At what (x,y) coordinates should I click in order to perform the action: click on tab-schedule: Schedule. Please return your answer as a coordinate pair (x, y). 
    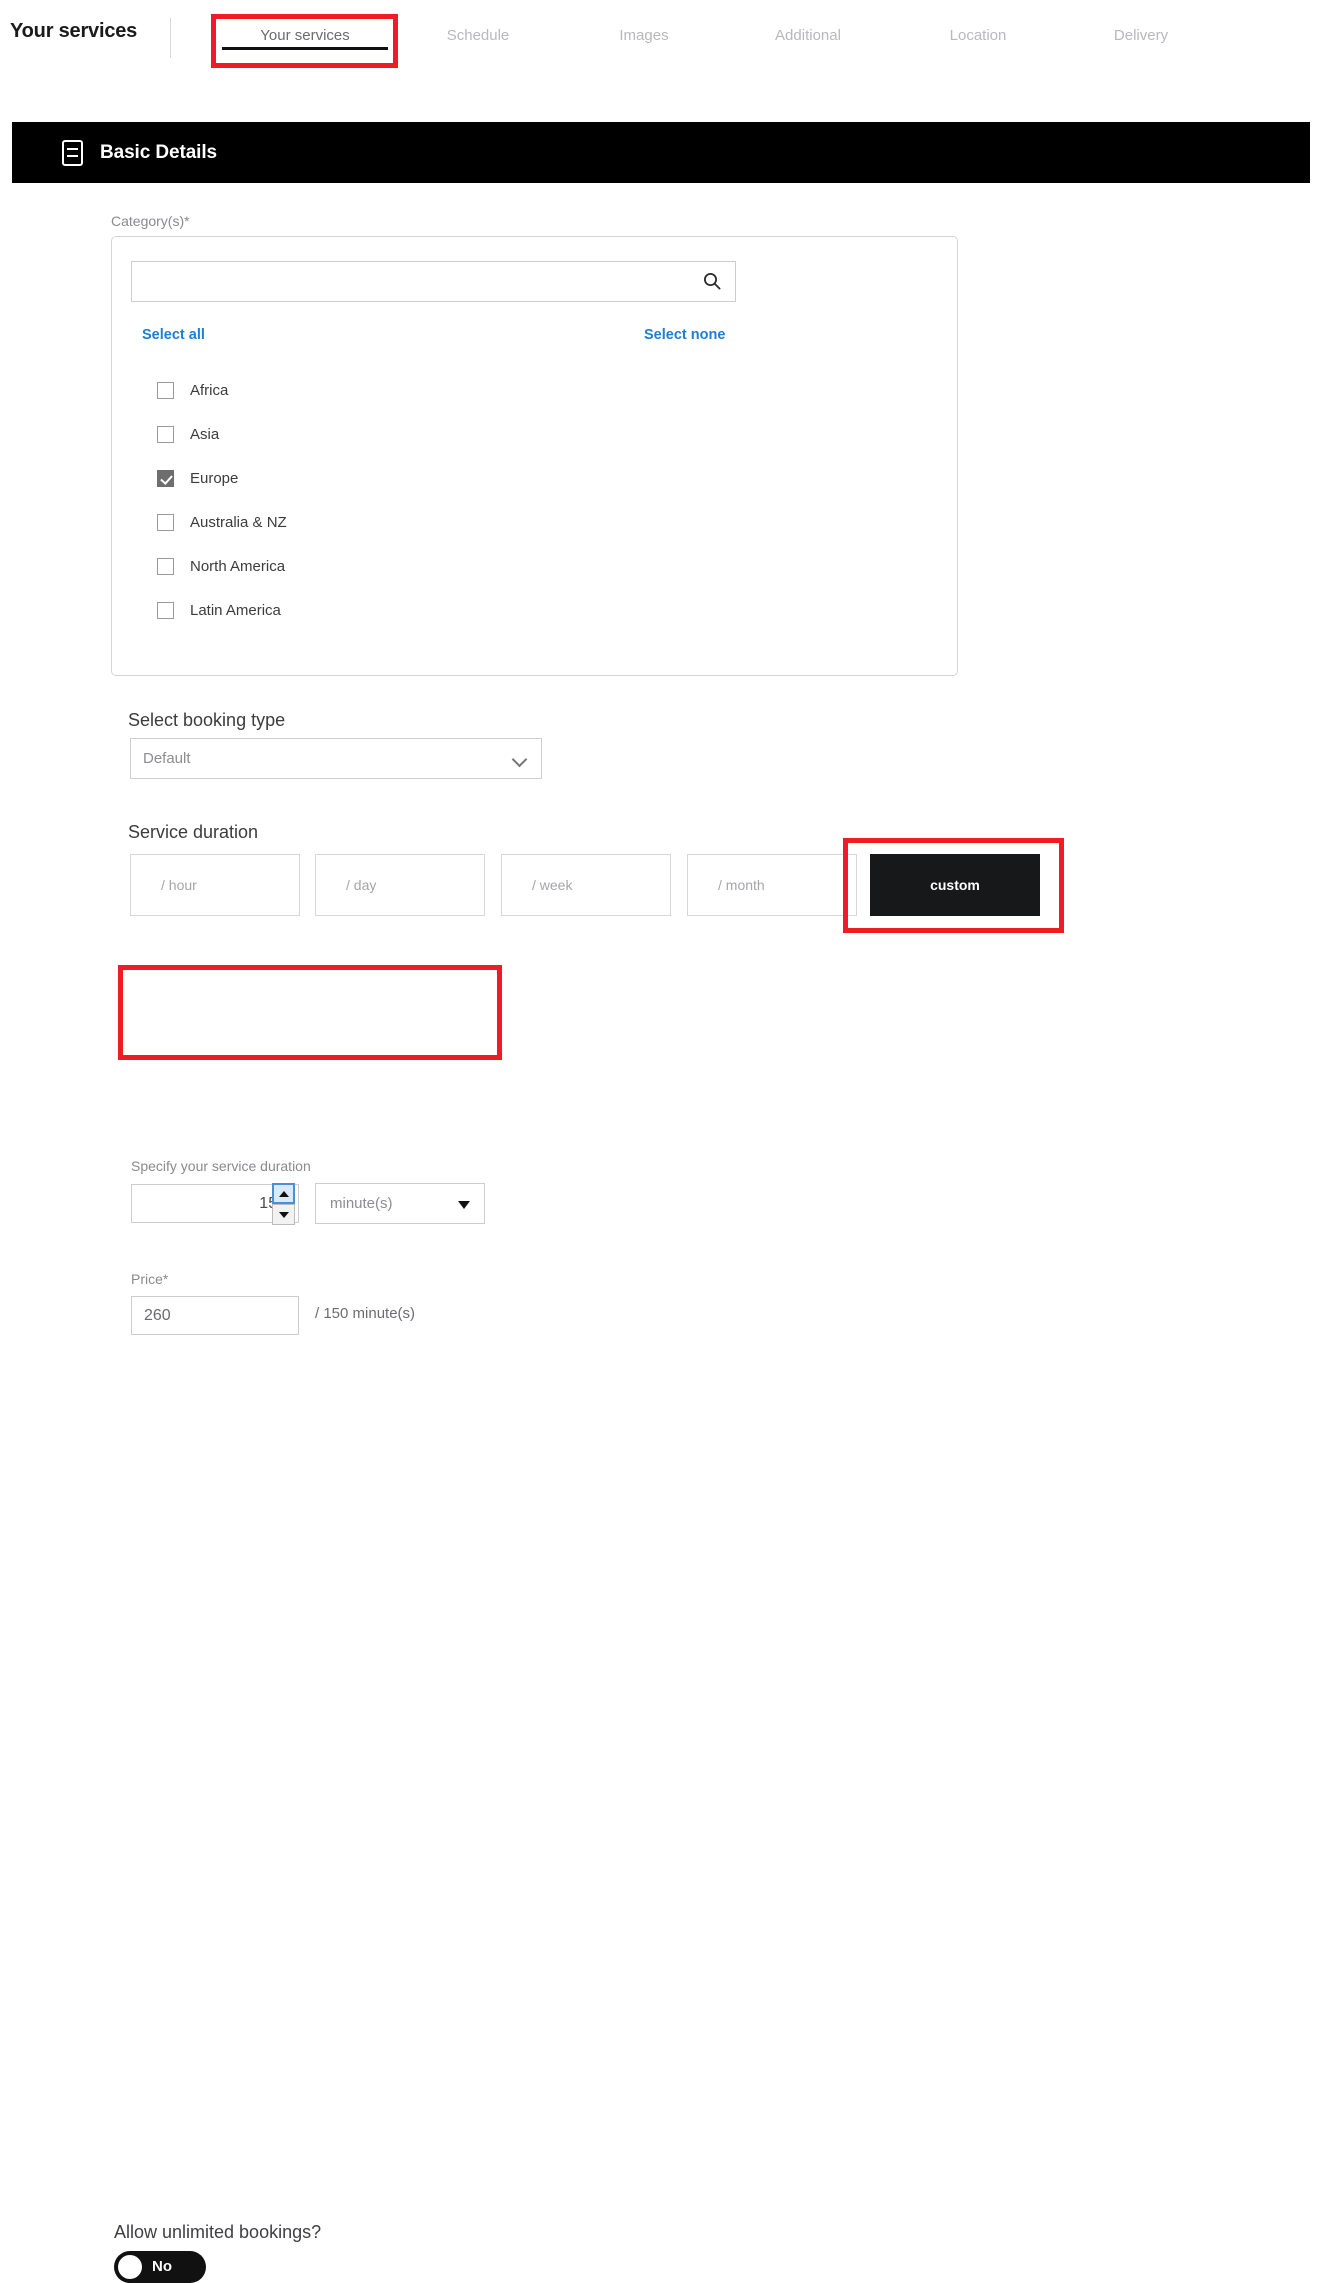
    Looking at the image, I should click on (478, 31).